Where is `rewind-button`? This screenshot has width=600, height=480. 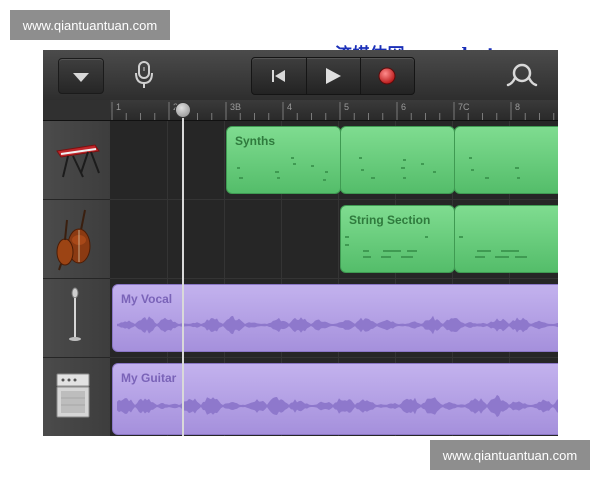 rewind-button is located at coordinates (279, 76).